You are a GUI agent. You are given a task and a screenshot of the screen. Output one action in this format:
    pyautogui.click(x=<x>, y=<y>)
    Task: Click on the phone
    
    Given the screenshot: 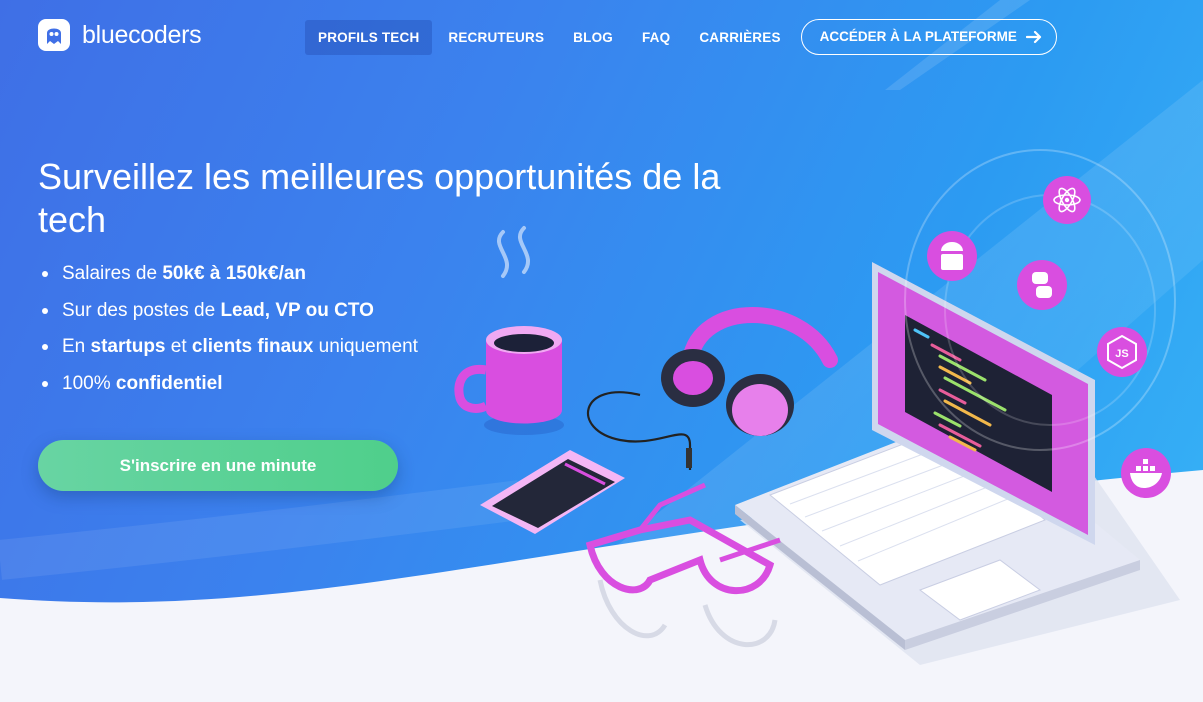 What is the action you would take?
    pyautogui.click(x=552, y=492)
    